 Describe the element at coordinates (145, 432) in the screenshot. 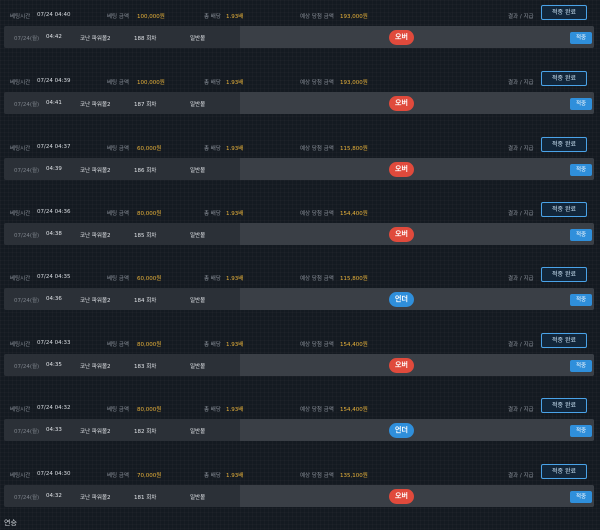

I see `game-round: 182 회차` at that location.